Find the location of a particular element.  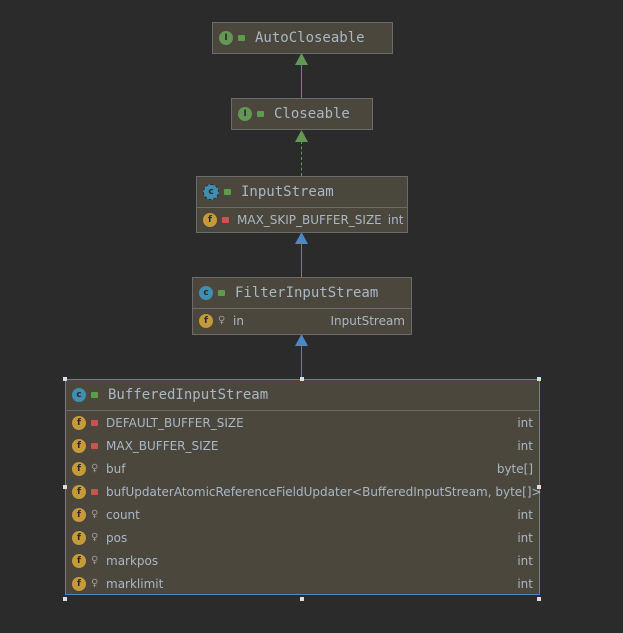

field-name: MAX_BUFFER_SIZE is located at coordinates (162, 445).